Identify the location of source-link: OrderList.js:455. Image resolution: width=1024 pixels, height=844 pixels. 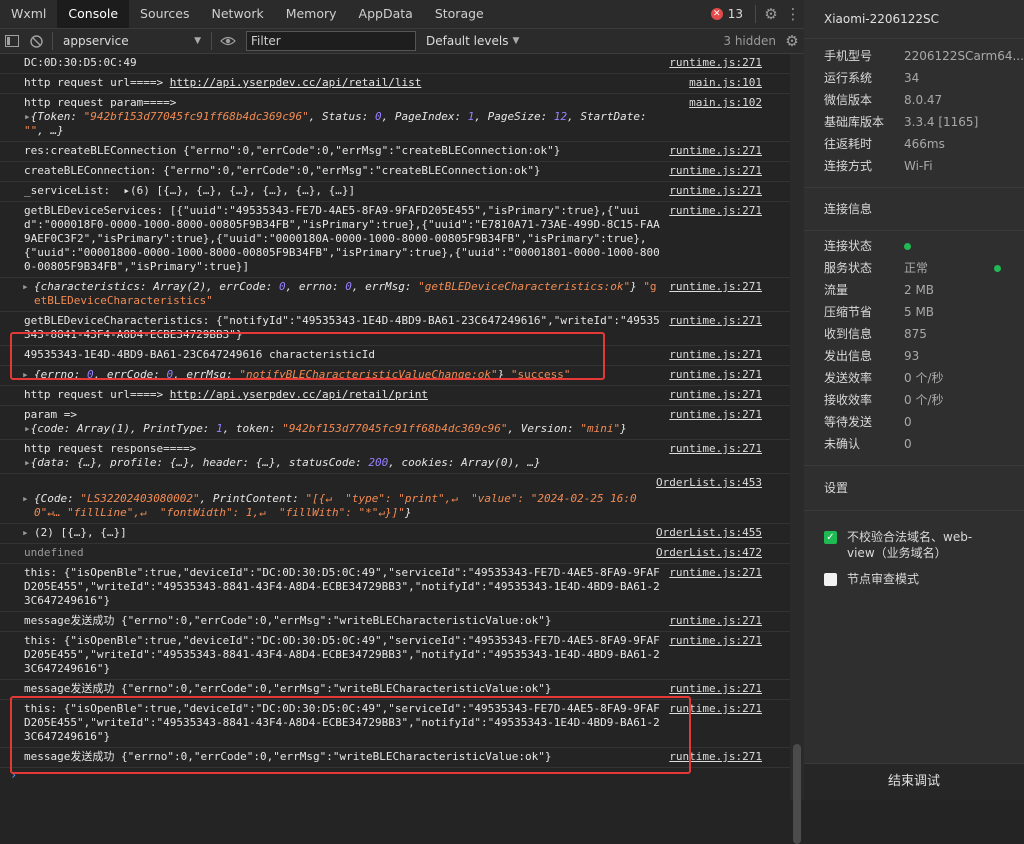
(709, 533).